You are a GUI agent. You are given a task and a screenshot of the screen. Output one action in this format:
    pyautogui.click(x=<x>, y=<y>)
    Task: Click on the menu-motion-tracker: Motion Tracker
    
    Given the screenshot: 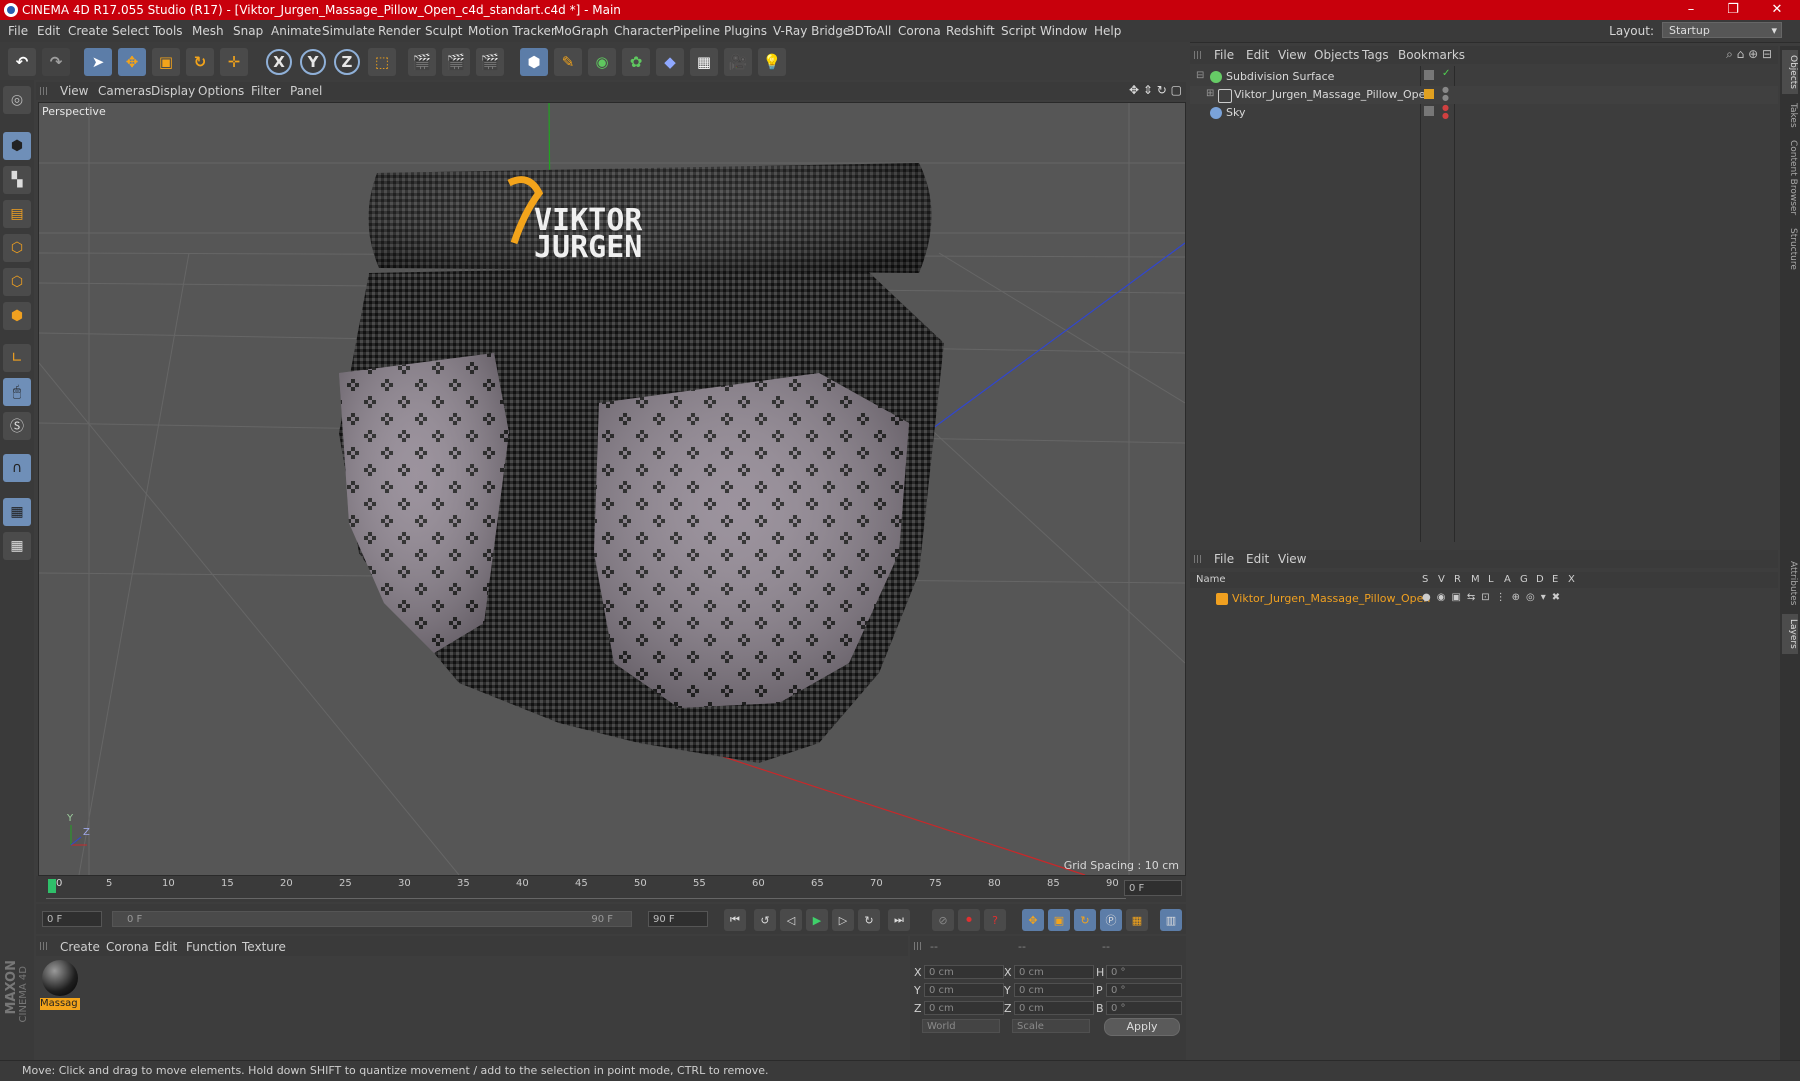 What is the action you would take?
    pyautogui.click(x=512, y=31)
    